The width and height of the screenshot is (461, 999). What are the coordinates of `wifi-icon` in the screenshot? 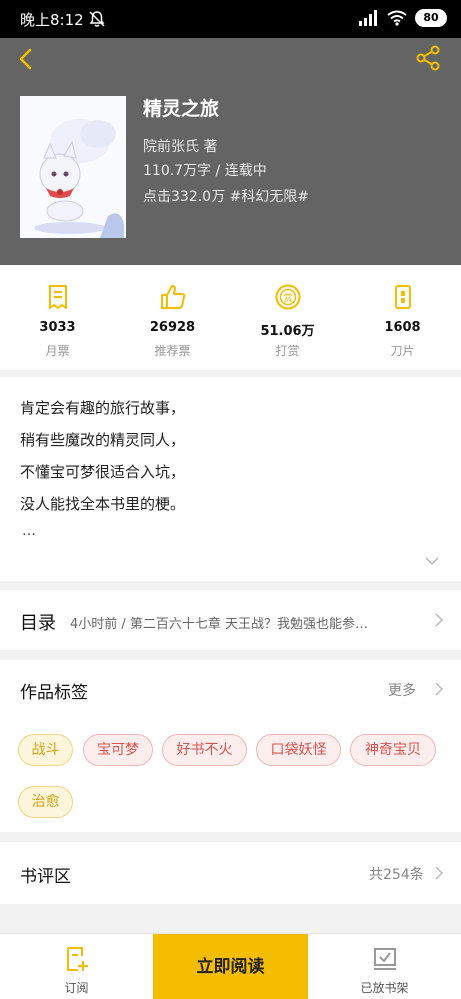 It's located at (397, 18).